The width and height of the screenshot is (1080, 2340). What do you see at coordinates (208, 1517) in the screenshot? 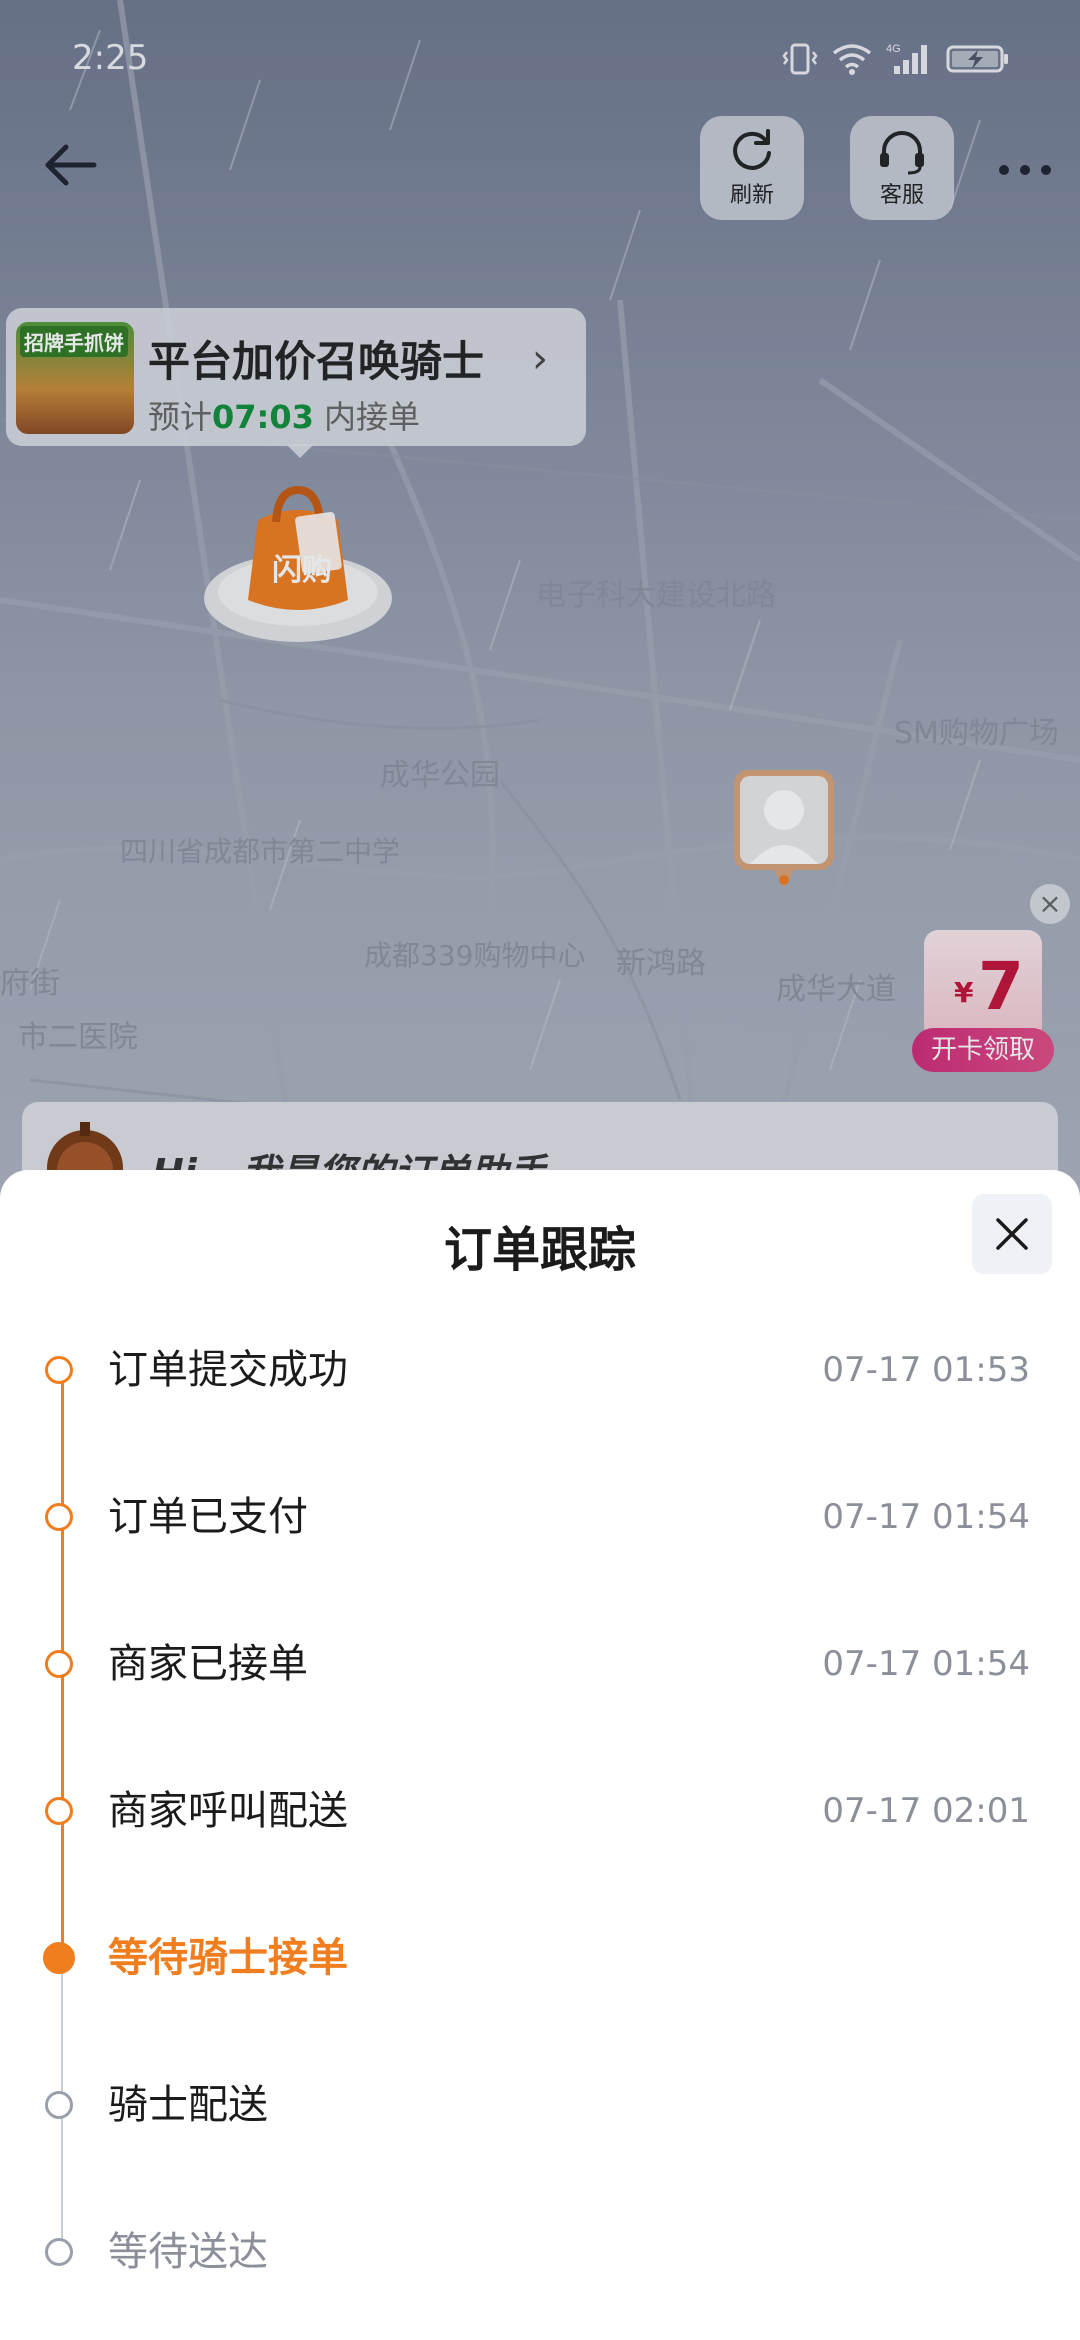
I see `timeline-step-label: 订单已支付` at bounding box center [208, 1517].